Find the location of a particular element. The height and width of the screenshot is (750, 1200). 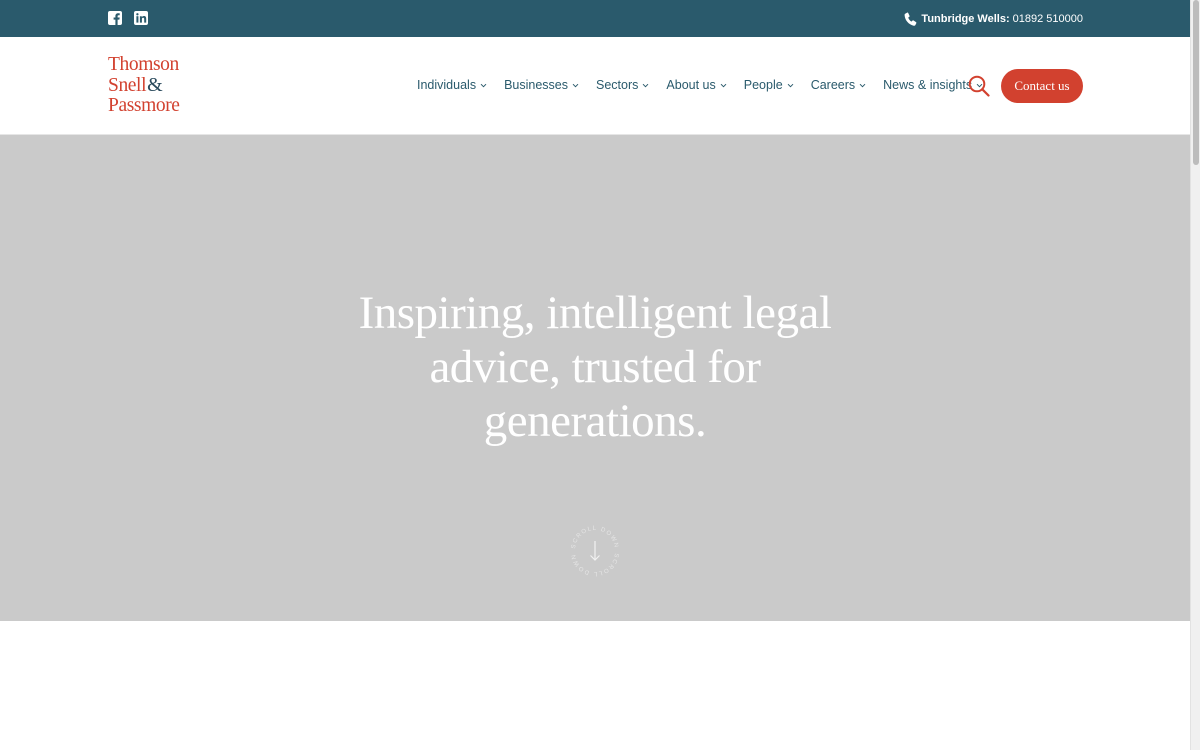

scrollbar-thumb is located at coordinates (1196, 82).